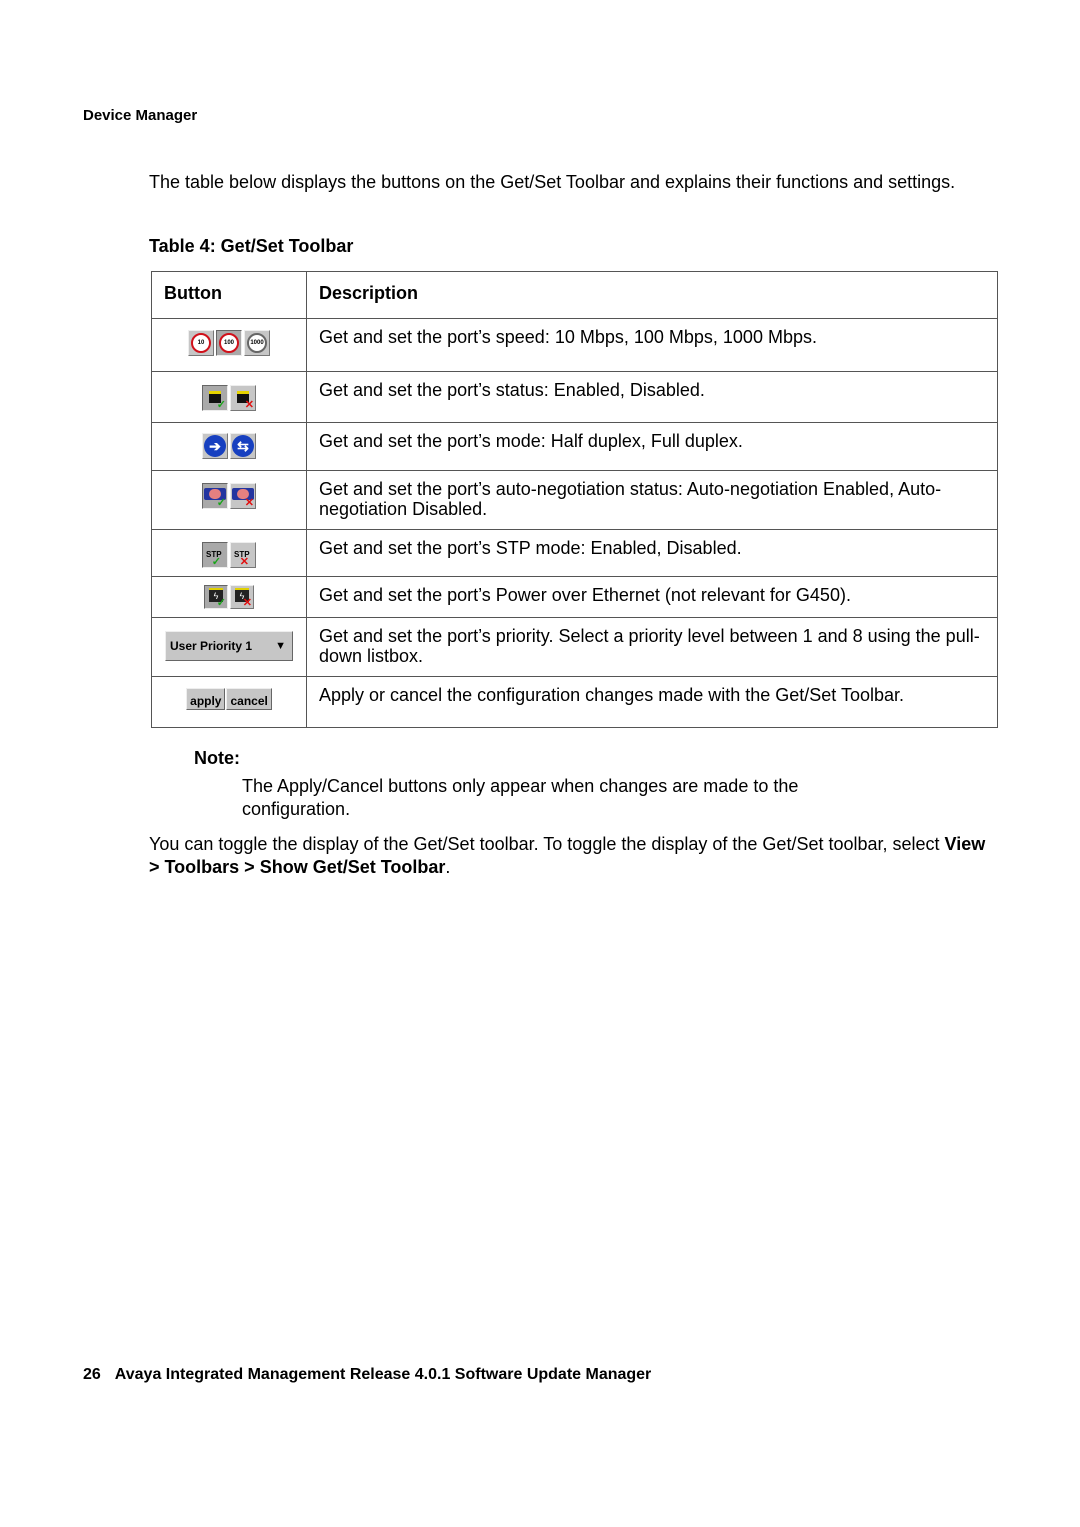 Image resolution: width=1080 pixels, height=1527 pixels. What do you see at coordinates (229, 553) in the screenshot?
I see `button-cell: STP ✓ STP ✕` at bounding box center [229, 553].